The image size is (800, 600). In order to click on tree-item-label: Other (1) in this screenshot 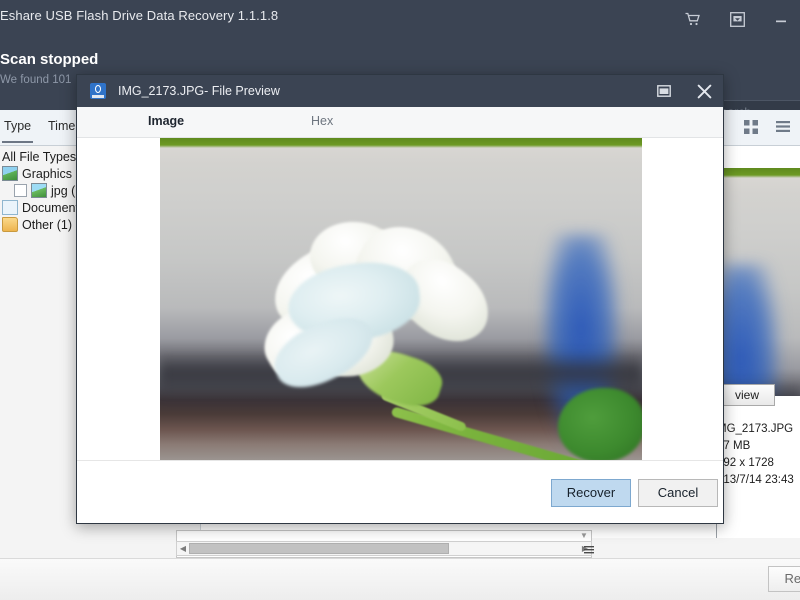, I will do `click(47, 224)`.